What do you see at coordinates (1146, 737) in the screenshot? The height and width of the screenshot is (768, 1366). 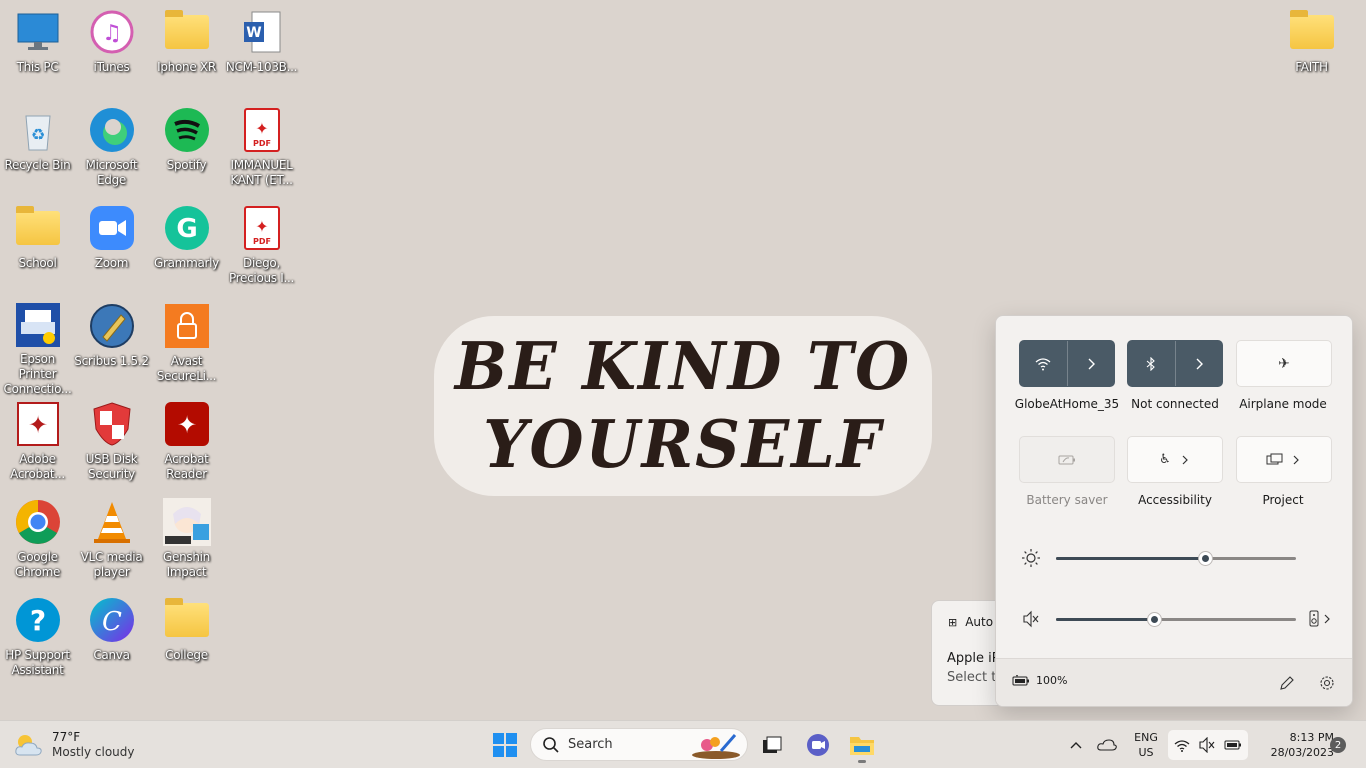 I see `language-code: ENG` at bounding box center [1146, 737].